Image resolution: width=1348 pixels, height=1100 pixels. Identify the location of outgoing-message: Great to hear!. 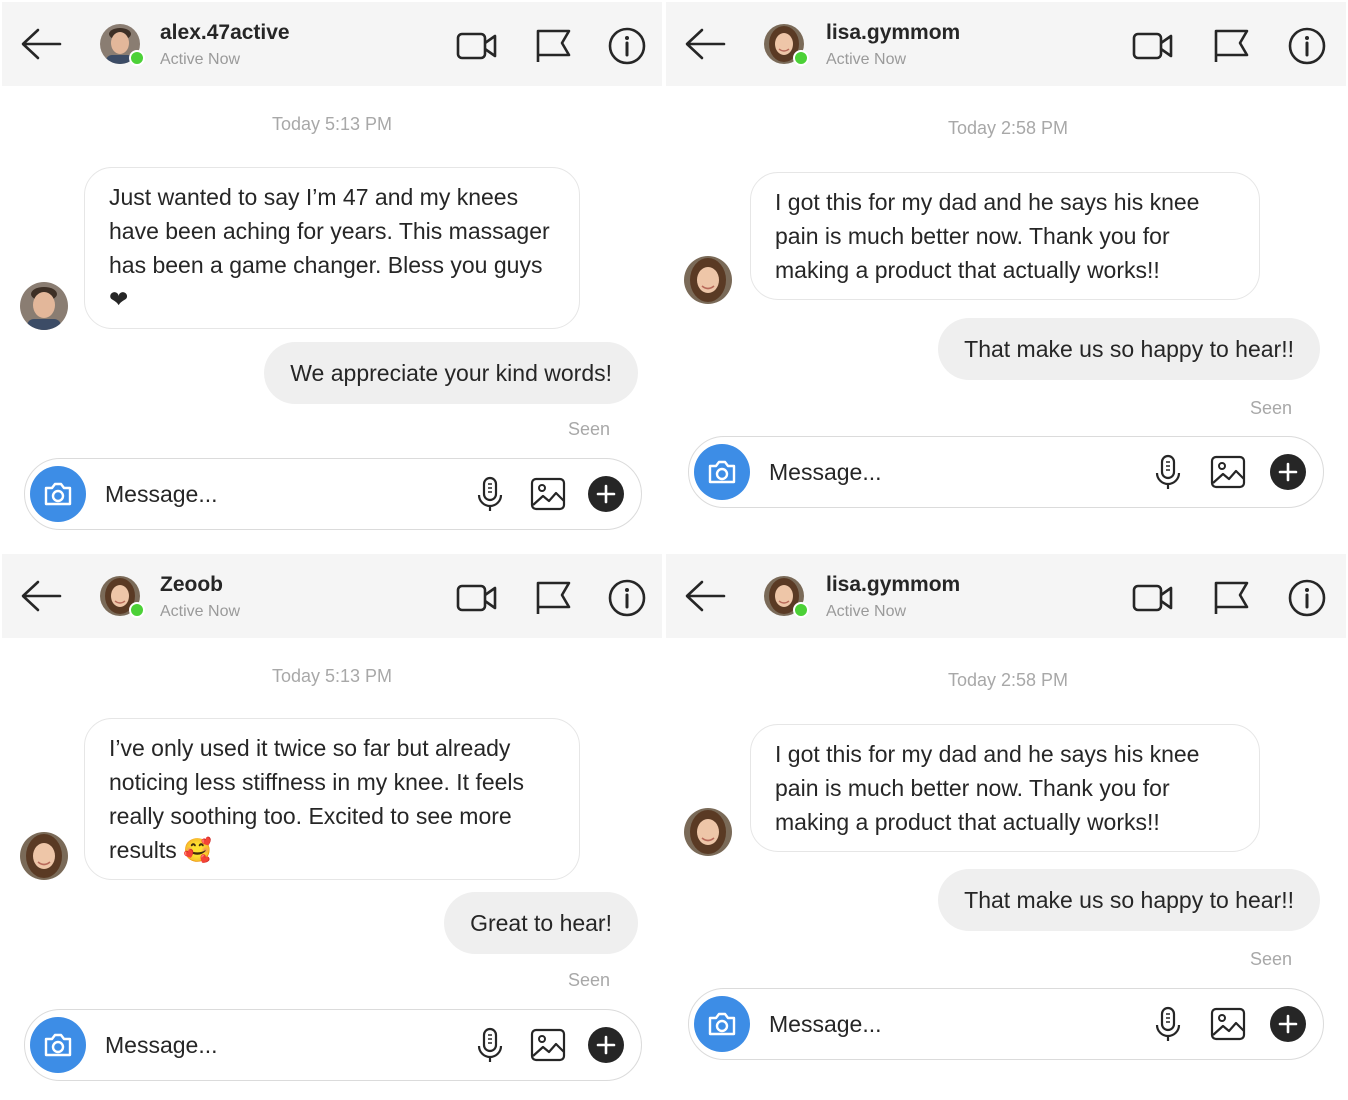
(541, 923).